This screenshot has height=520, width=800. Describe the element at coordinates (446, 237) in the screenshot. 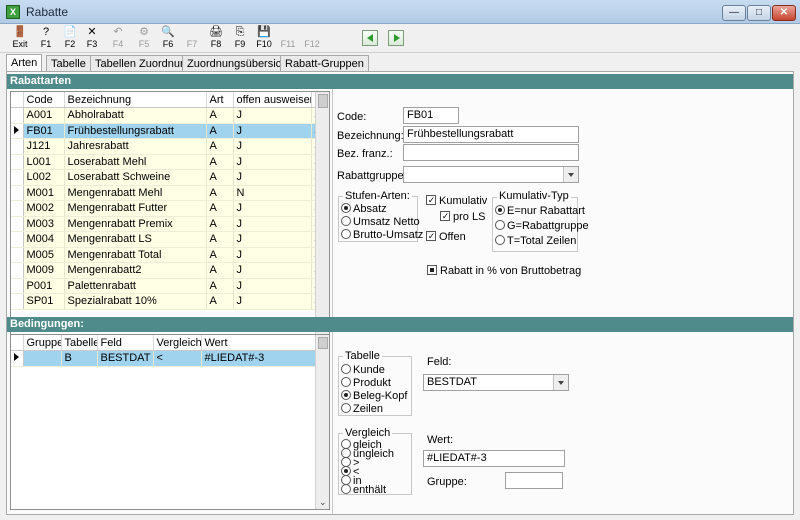

I see `offen-checkbox: Offen` at that location.